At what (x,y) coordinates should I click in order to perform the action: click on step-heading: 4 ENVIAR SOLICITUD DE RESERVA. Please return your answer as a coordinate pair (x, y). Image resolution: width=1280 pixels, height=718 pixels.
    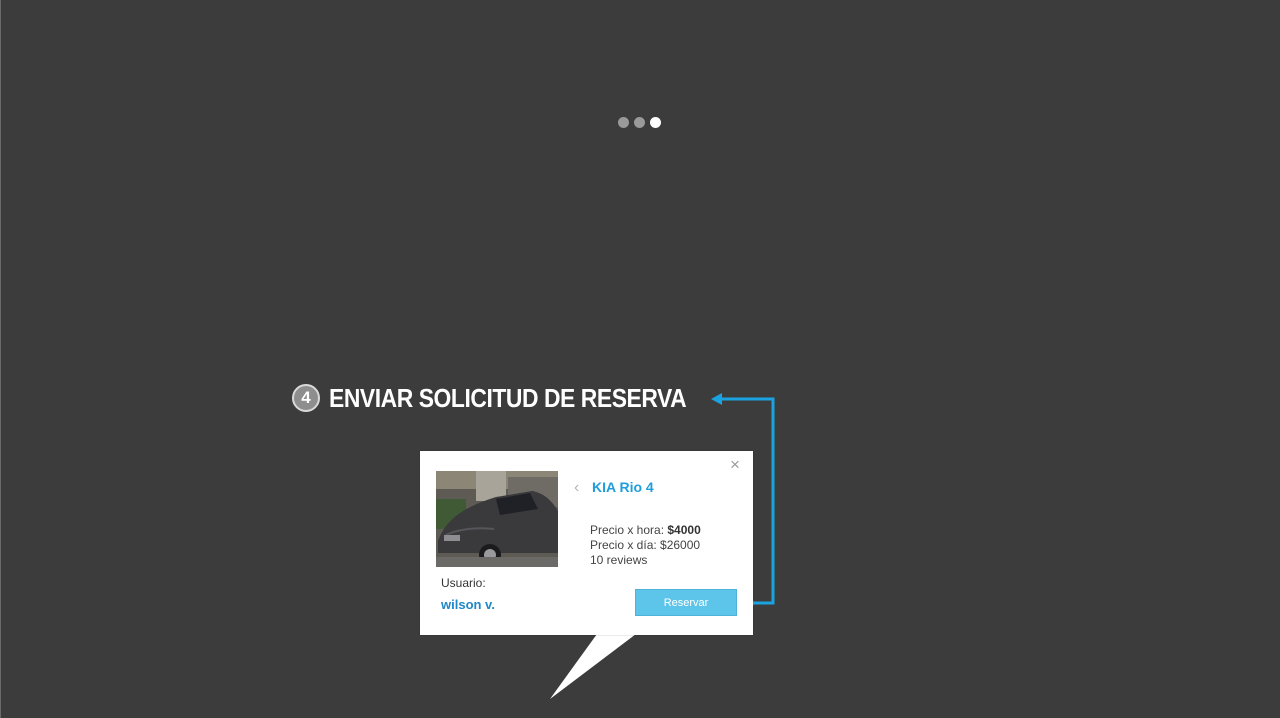
    Looking at the image, I should click on (513, 398).